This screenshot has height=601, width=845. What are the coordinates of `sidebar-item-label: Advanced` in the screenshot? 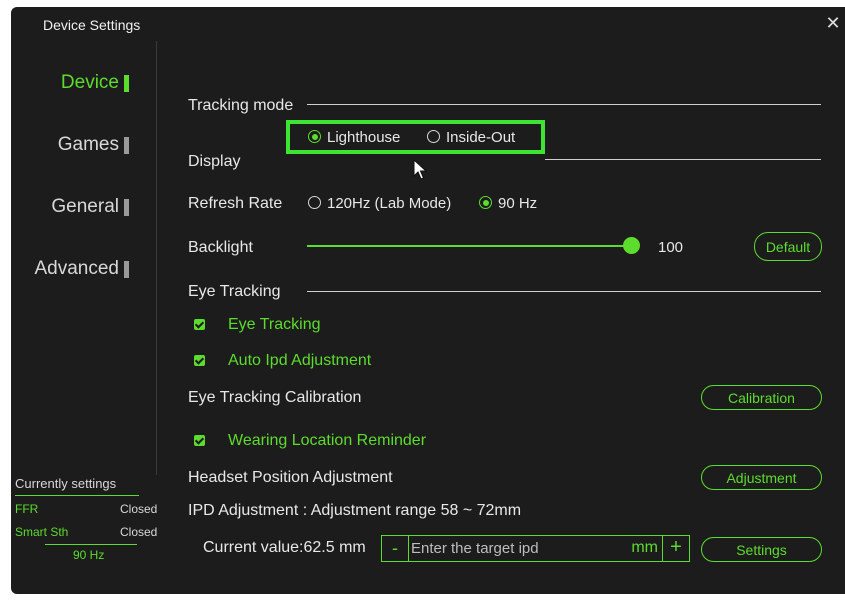 It's located at (76, 268).